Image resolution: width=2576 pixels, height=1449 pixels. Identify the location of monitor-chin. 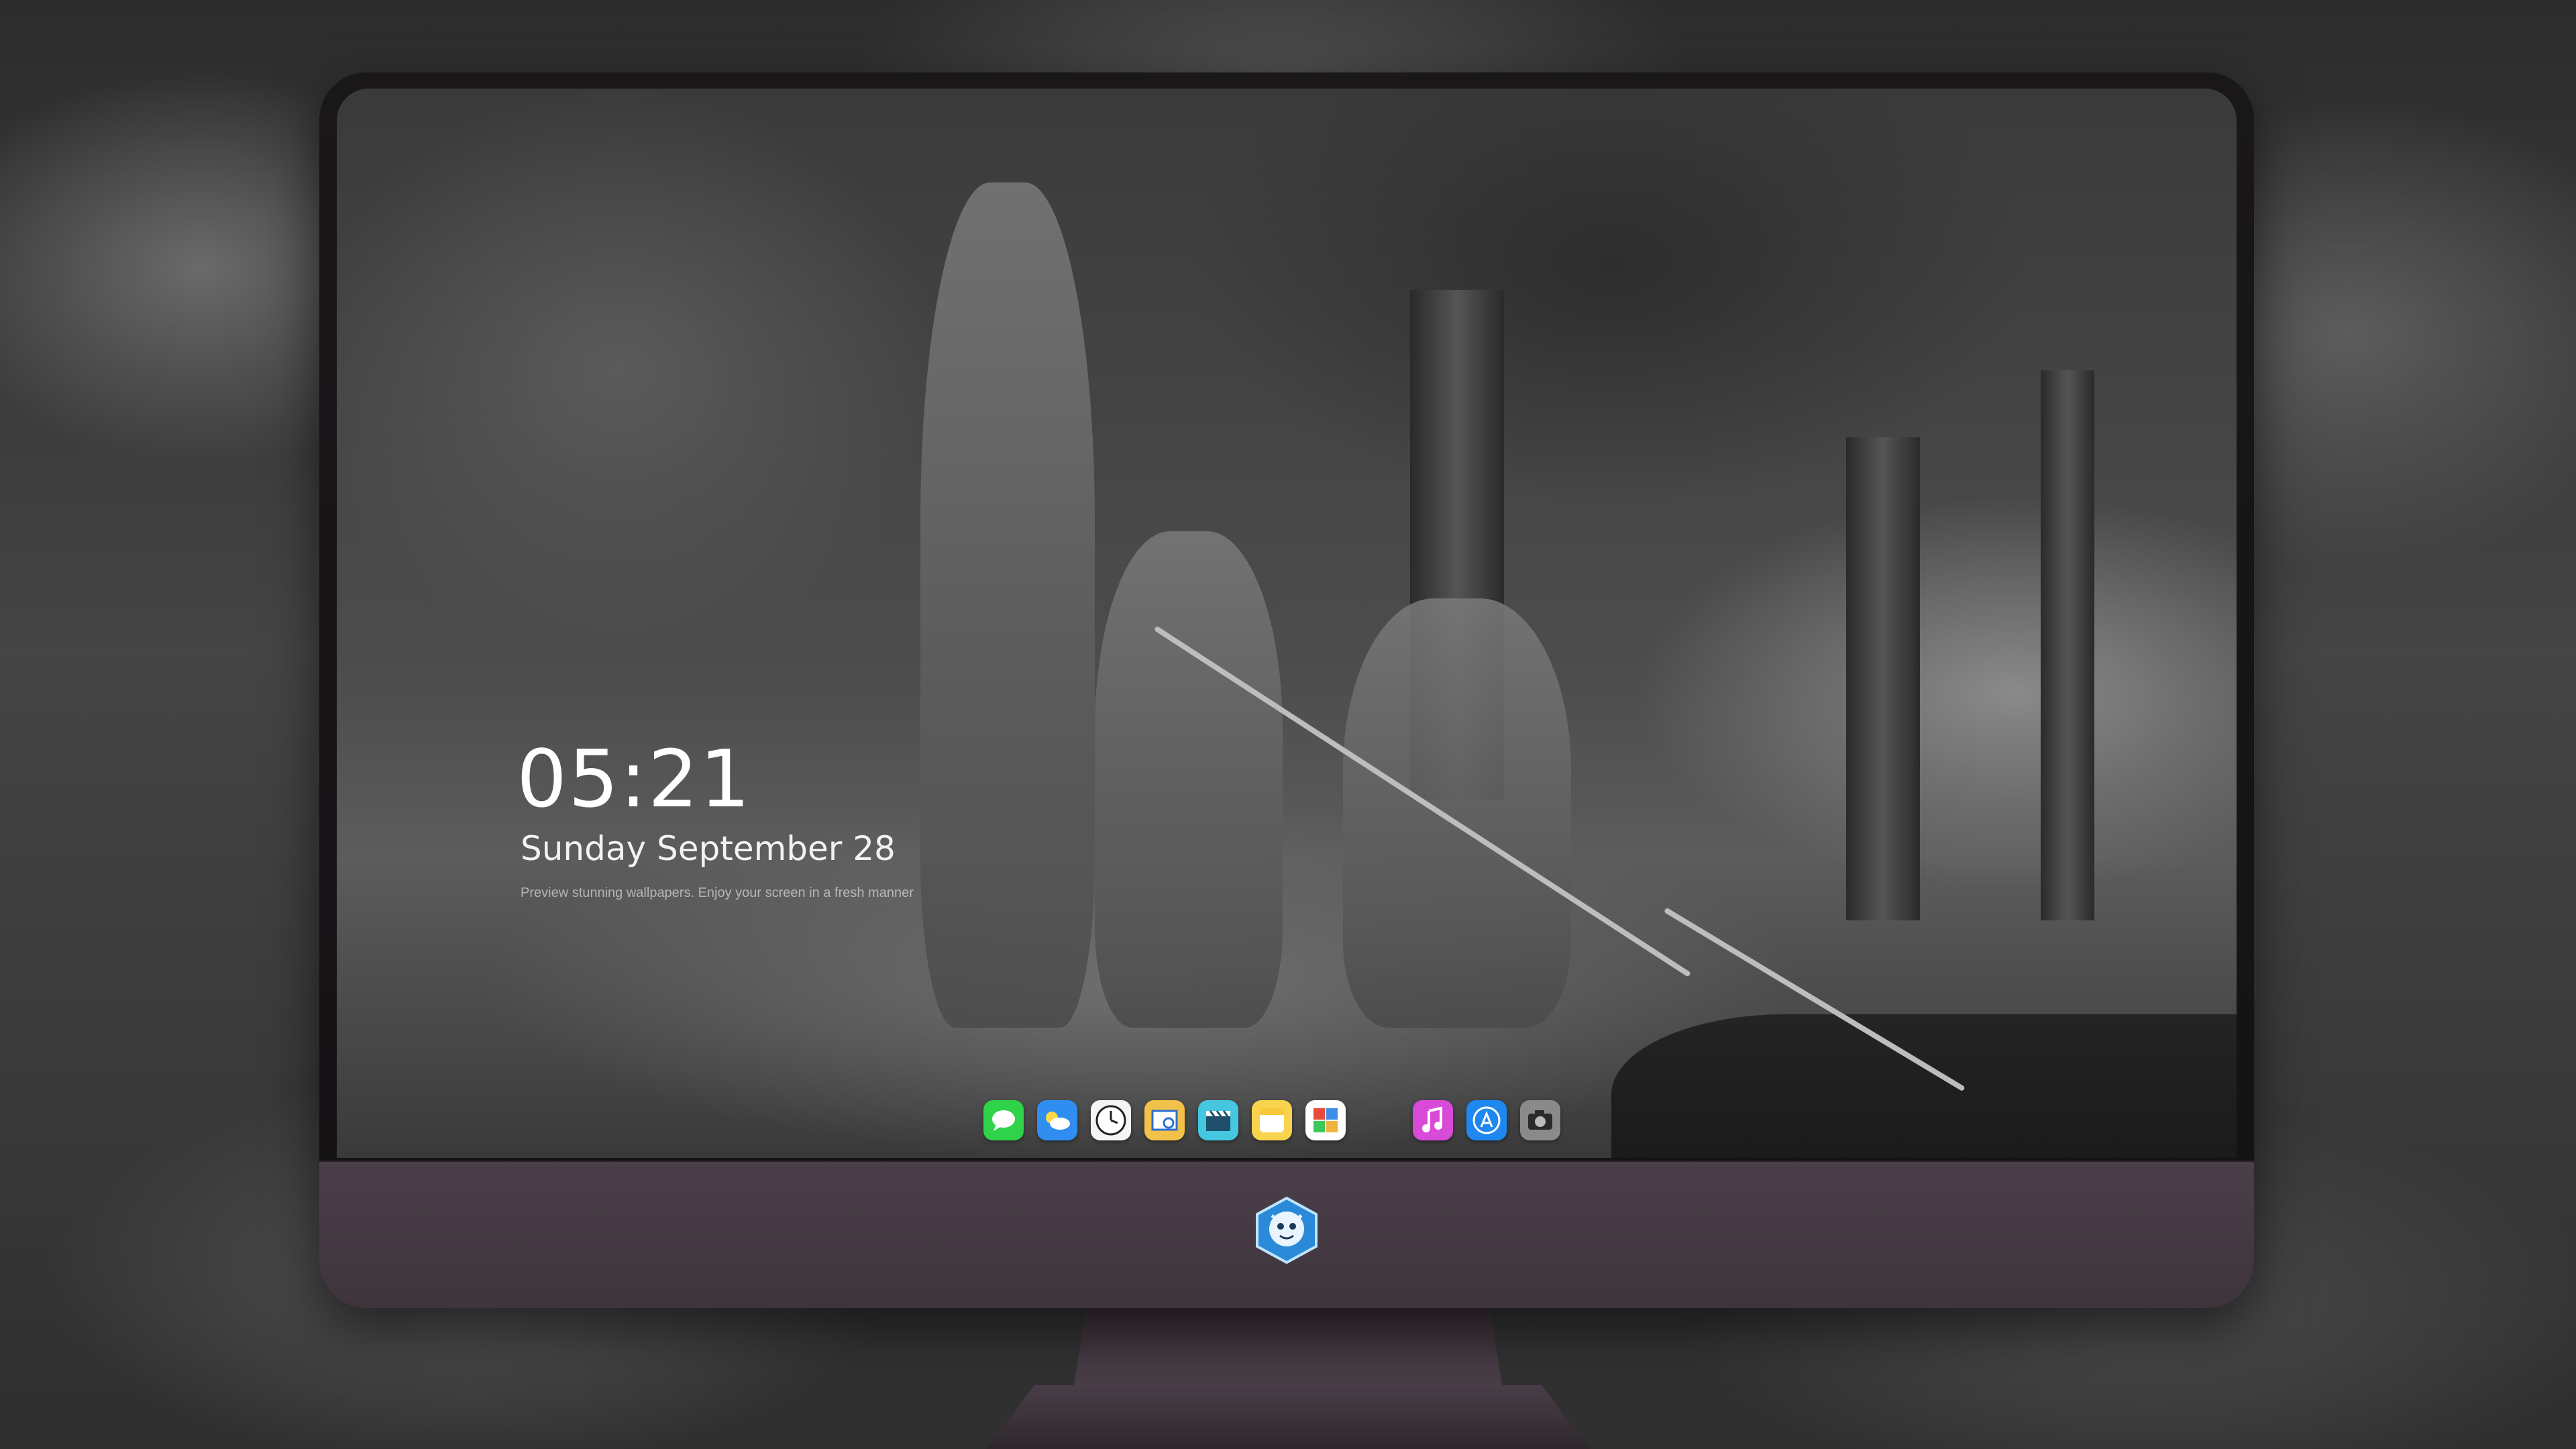
(1286, 1234).